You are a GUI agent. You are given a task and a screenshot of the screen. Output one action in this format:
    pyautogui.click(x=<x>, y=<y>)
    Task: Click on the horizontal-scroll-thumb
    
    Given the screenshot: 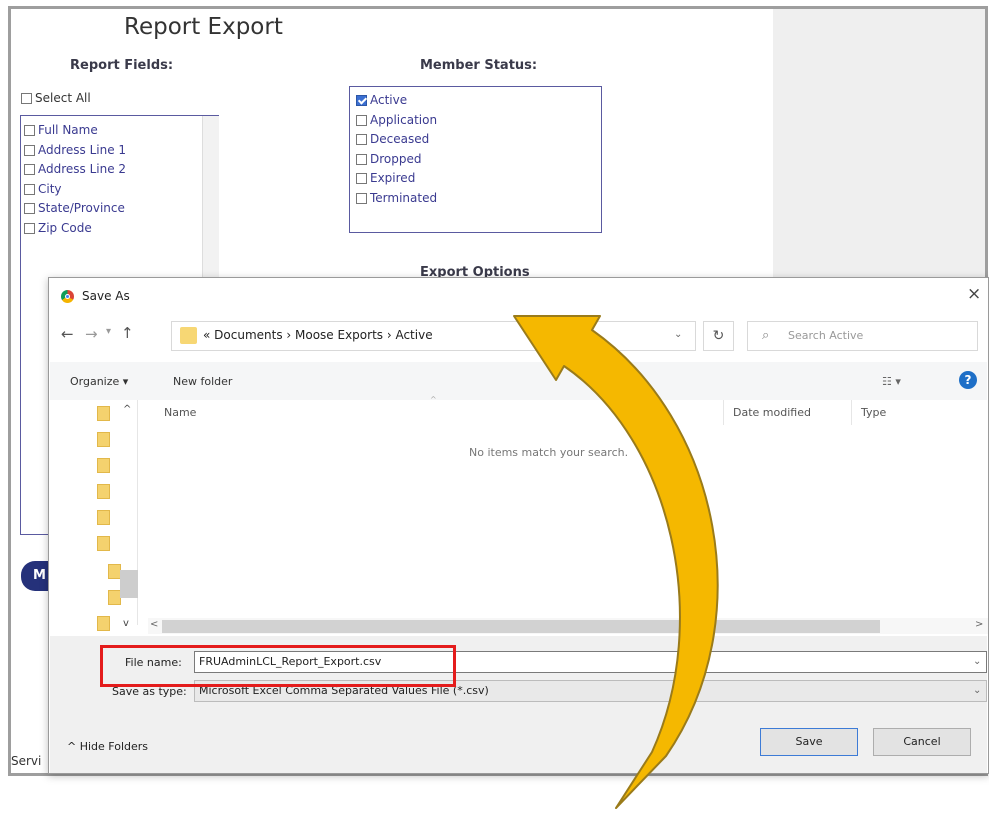 What is the action you would take?
    pyautogui.click(x=521, y=626)
    